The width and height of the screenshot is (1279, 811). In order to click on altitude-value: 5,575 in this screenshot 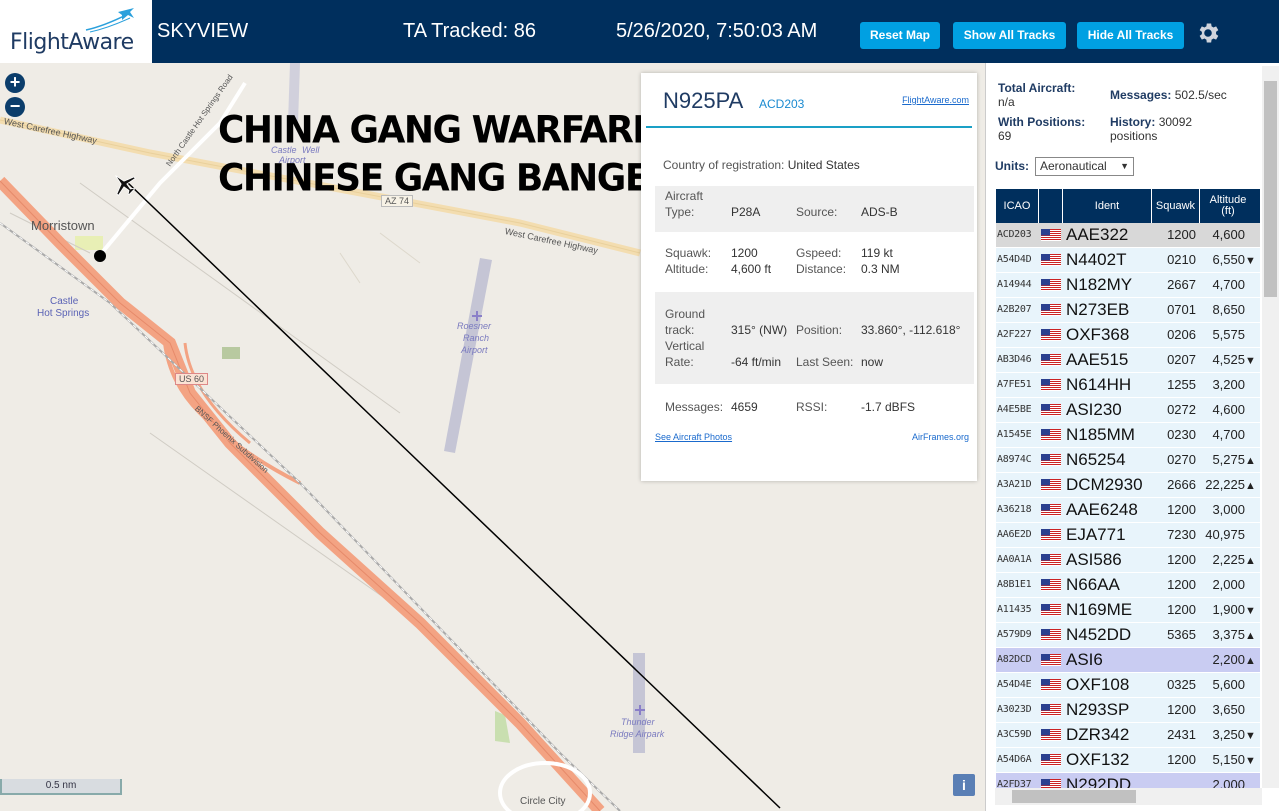, I will do `click(1228, 334)`.